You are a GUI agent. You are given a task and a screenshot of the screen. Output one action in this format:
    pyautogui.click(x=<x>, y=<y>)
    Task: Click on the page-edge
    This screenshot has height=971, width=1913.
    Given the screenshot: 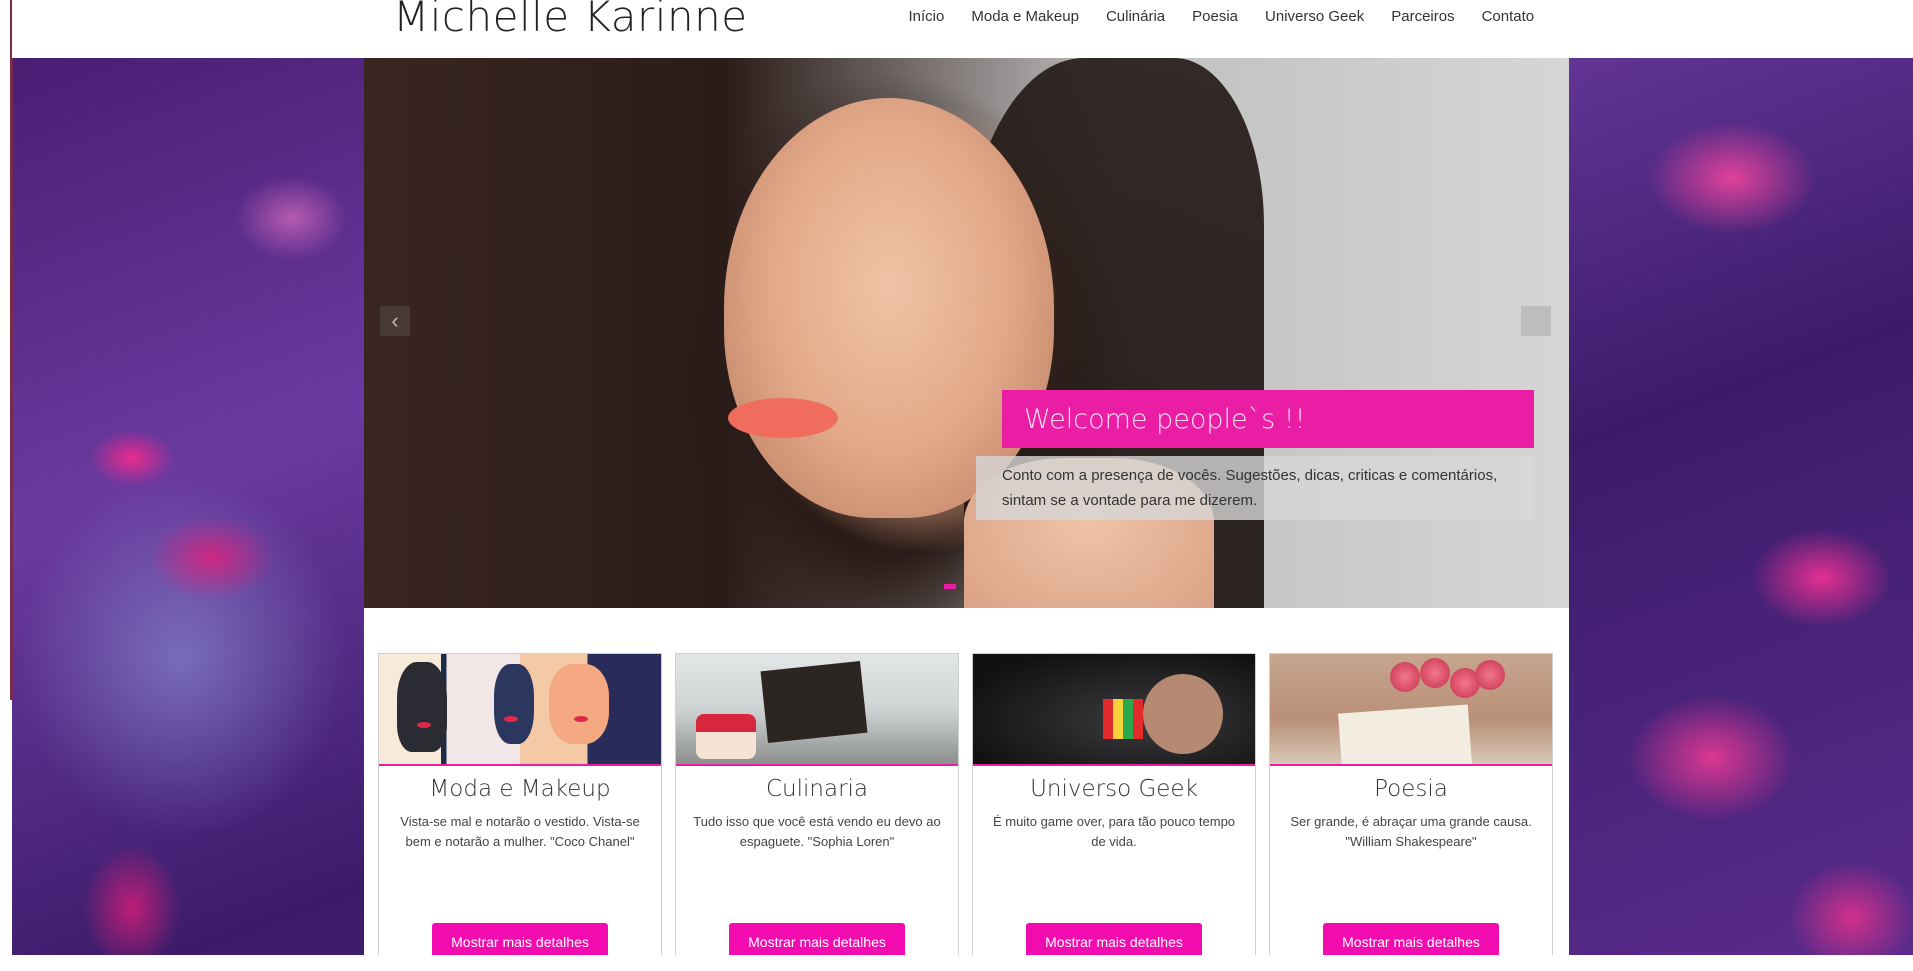 What is the action you would take?
    pyautogui.click(x=11, y=350)
    